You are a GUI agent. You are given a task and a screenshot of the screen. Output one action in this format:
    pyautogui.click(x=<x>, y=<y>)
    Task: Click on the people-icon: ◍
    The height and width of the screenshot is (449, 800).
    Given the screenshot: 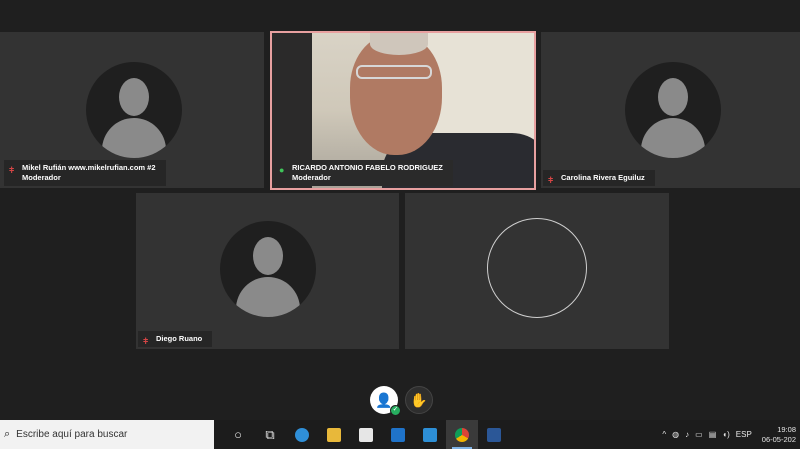 What is the action you would take?
    pyautogui.click(x=675, y=434)
    